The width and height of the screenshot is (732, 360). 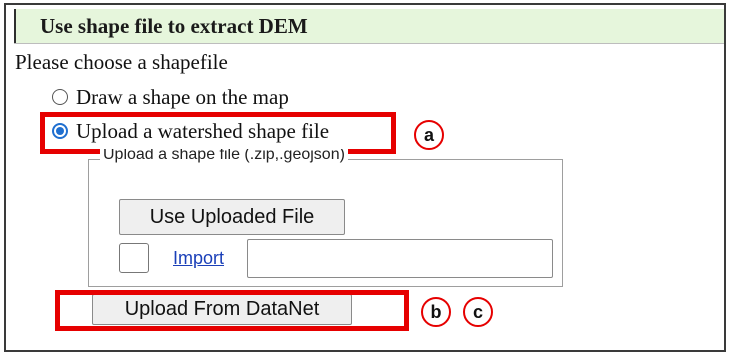 What do you see at coordinates (198, 258) in the screenshot?
I see `import-link: Import` at bounding box center [198, 258].